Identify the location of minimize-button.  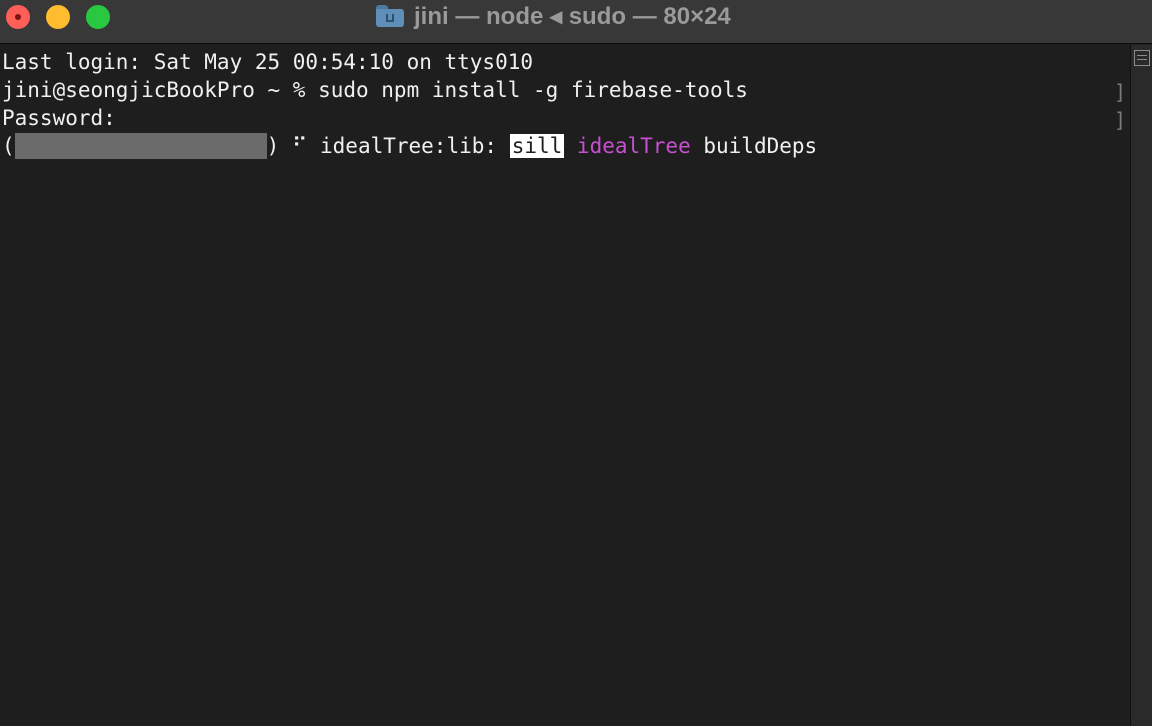
(58, 17).